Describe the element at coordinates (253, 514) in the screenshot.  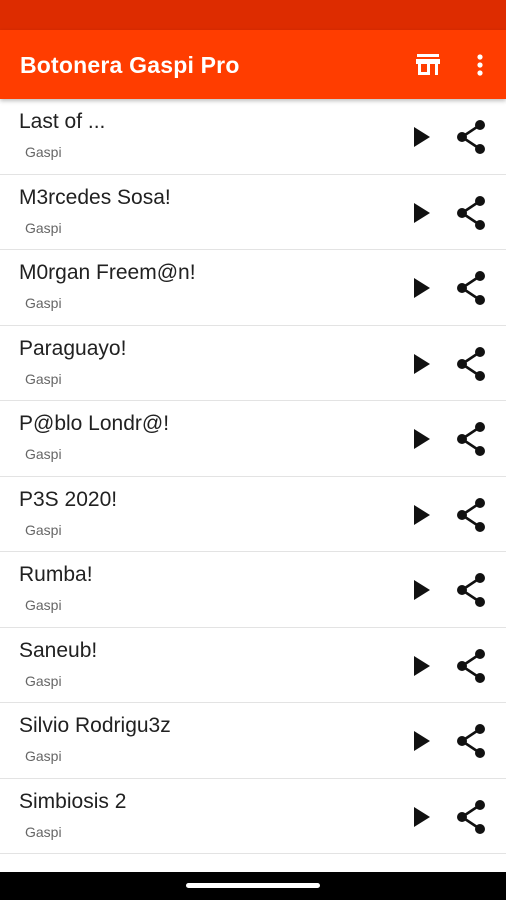
I see `list-item: P3S 2020! Gaspi` at that location.